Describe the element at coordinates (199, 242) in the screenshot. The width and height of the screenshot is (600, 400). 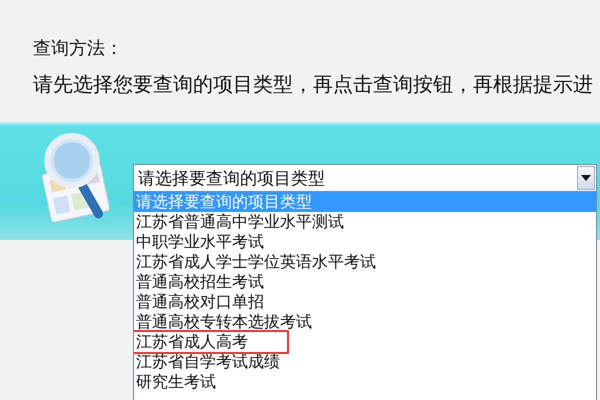
I see `dropdown-option: 中职学业水平考试` at that location.